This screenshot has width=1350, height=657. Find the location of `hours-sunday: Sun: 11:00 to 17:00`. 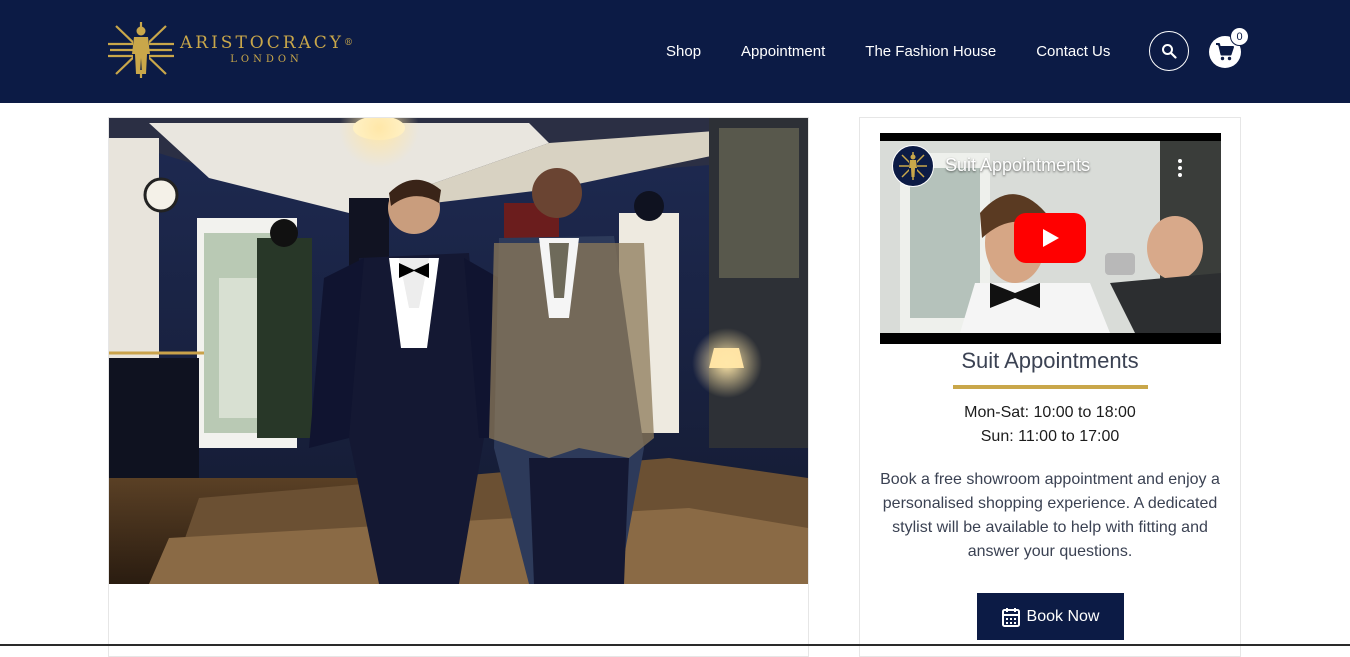

hours-sunday: Sun: 11:00 to 17:00 is located at coordinates (1050, 436).